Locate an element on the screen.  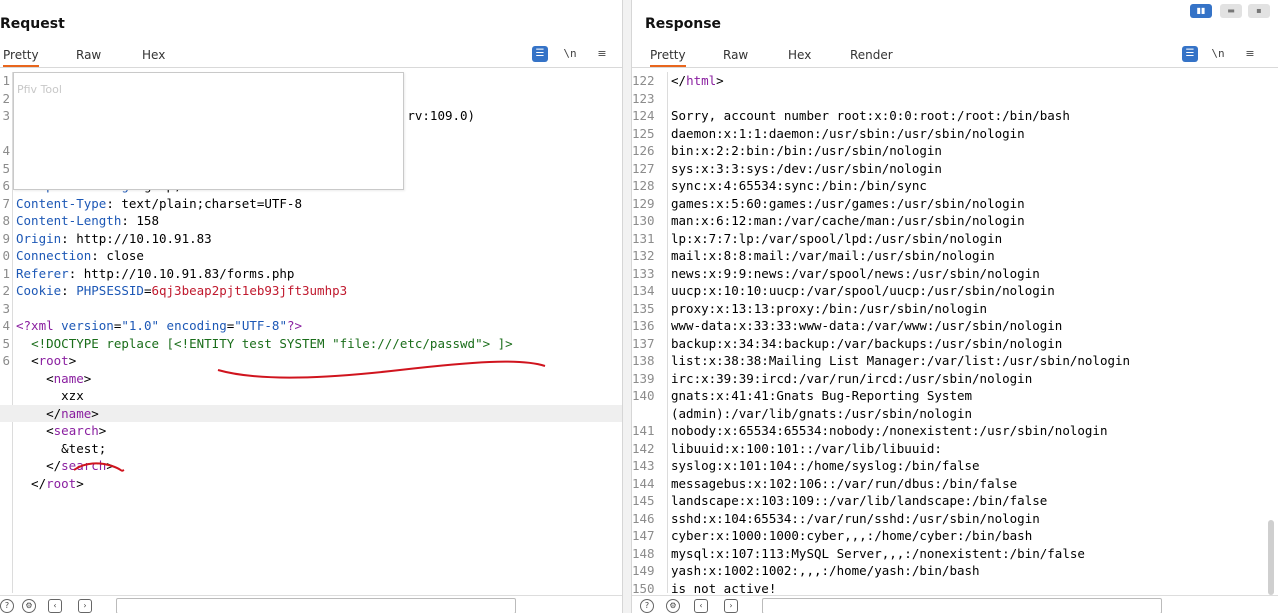
line-number: 1 is located at coordinates (6, 273).